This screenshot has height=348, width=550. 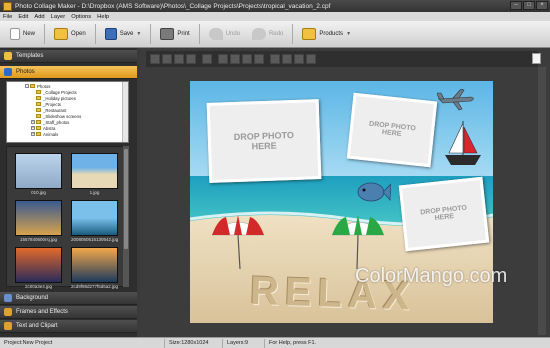 I want to click on open-button: Open, so click(x=70, y=34).